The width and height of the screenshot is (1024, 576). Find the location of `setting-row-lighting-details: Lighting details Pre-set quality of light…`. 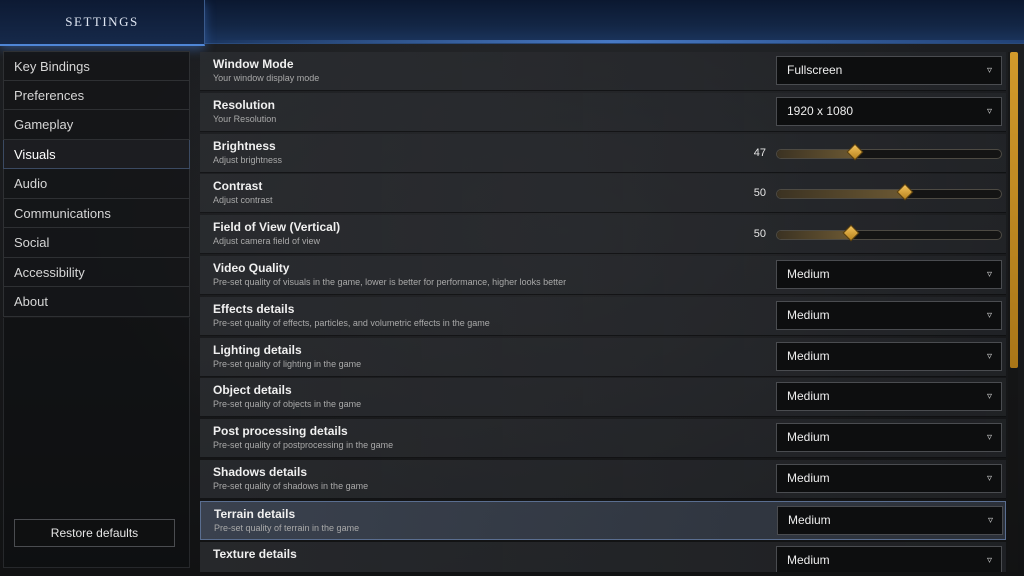

setting-row-lighting-details: Lighting details Pre-set quality of light… is located at coordinates (603, 357).